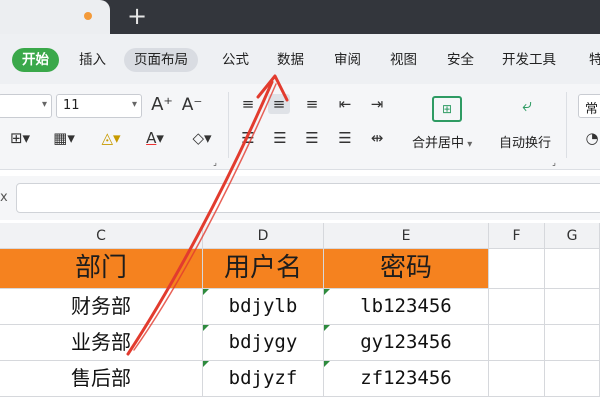 The height and width of the screenshot is (400, 600). Describe the element at coordinates (527, 109) in the screenshot. I see `wrap-text-icon: ⤶` at that location.